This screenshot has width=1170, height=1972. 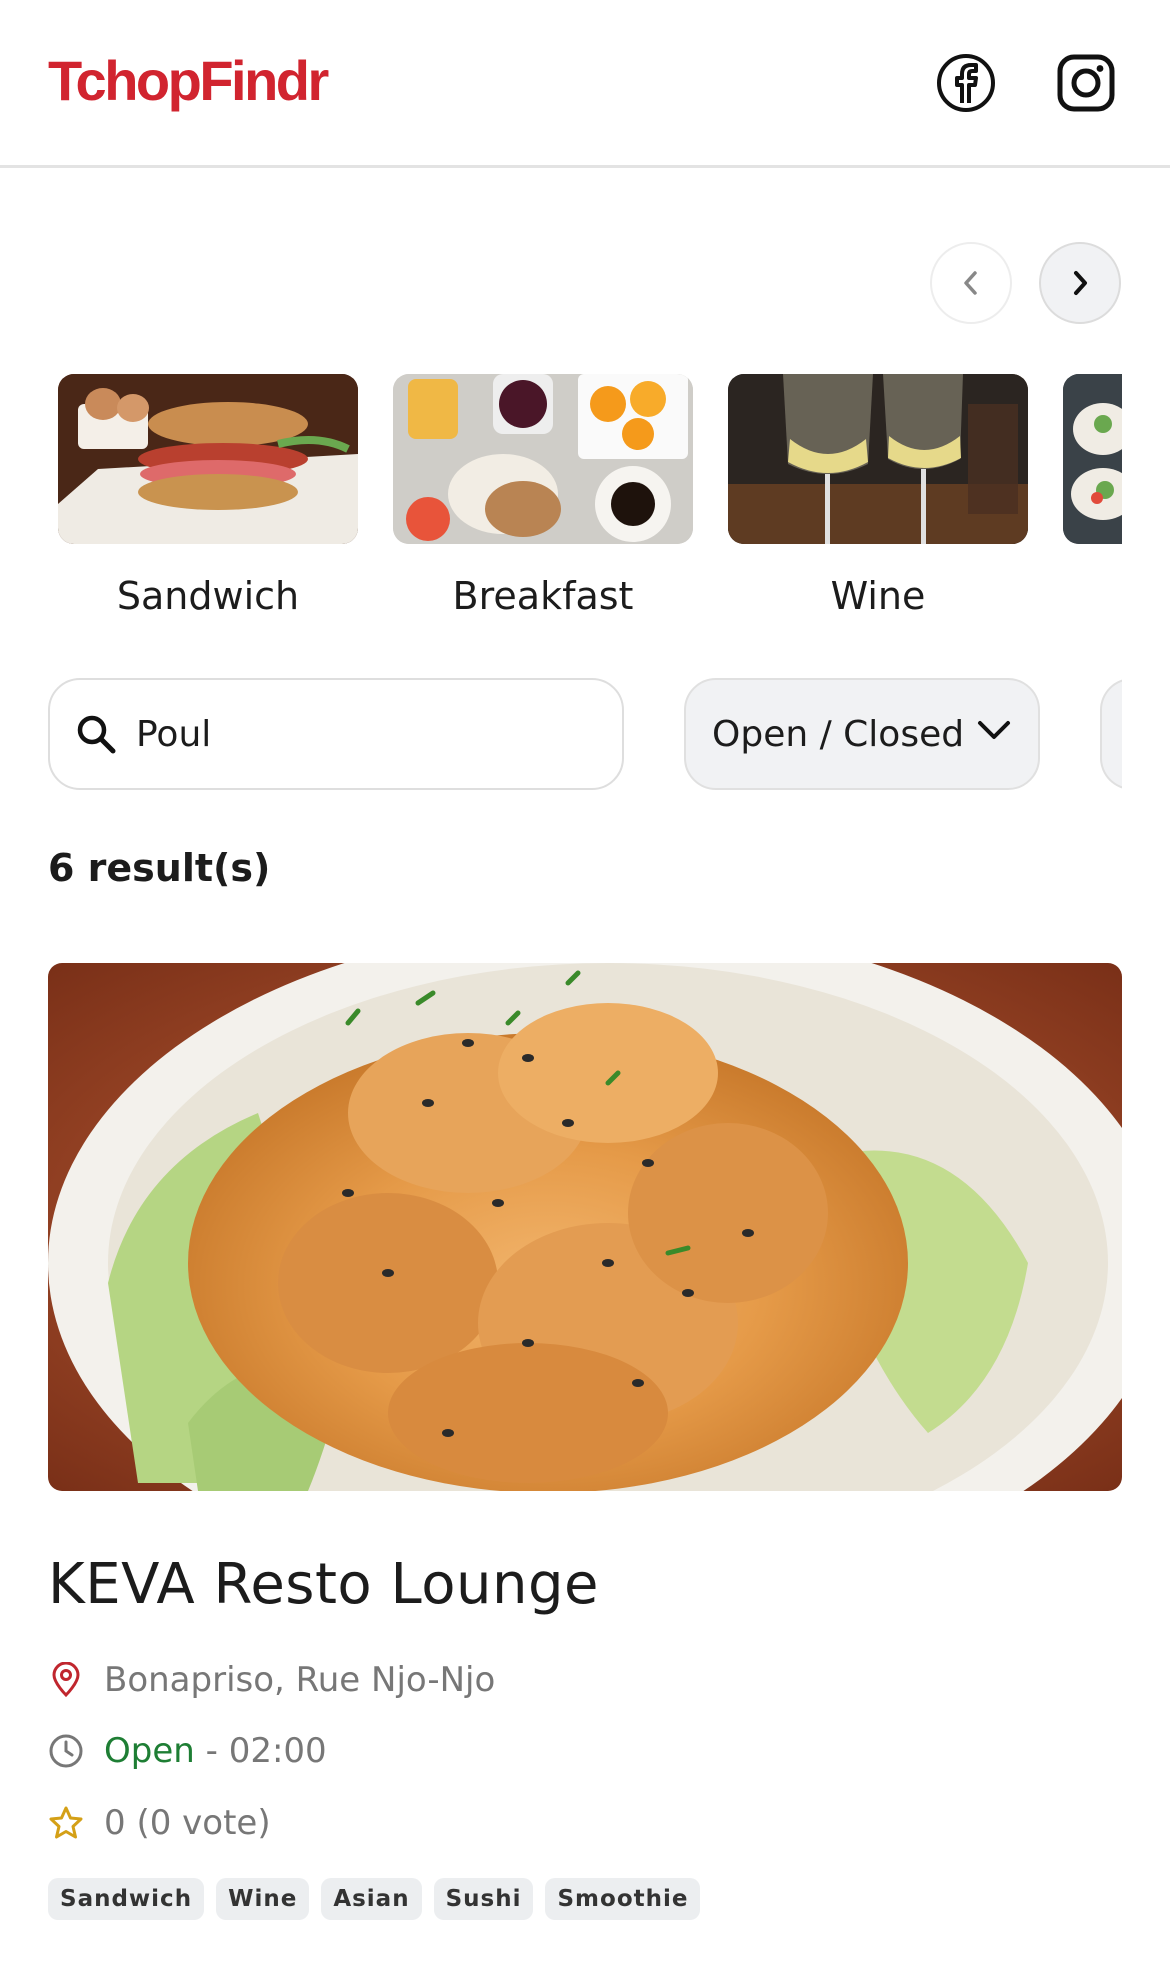 I want to click on restaurant-address: Bonapriso, Rue Njo-Njo, so click(x=271, y=1680).